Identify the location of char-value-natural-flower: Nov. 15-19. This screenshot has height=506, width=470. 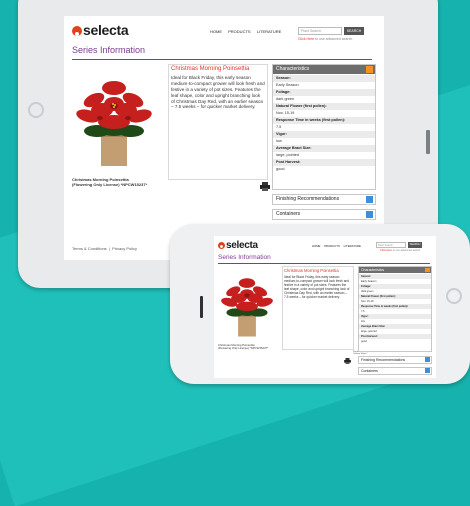
(324, 113).